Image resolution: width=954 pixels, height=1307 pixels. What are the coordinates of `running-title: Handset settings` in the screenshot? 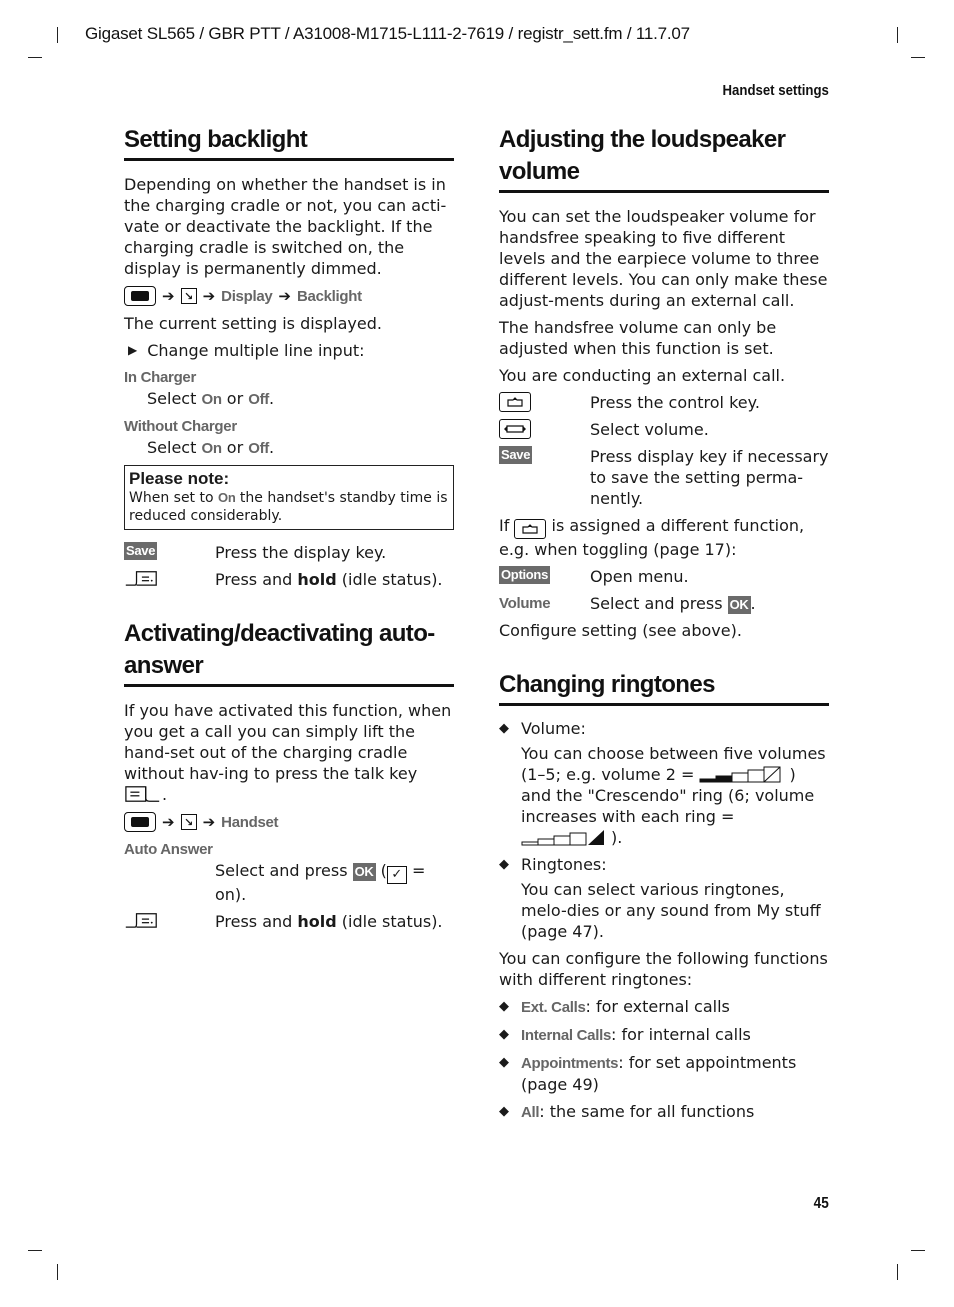 It's located at (775, 90).